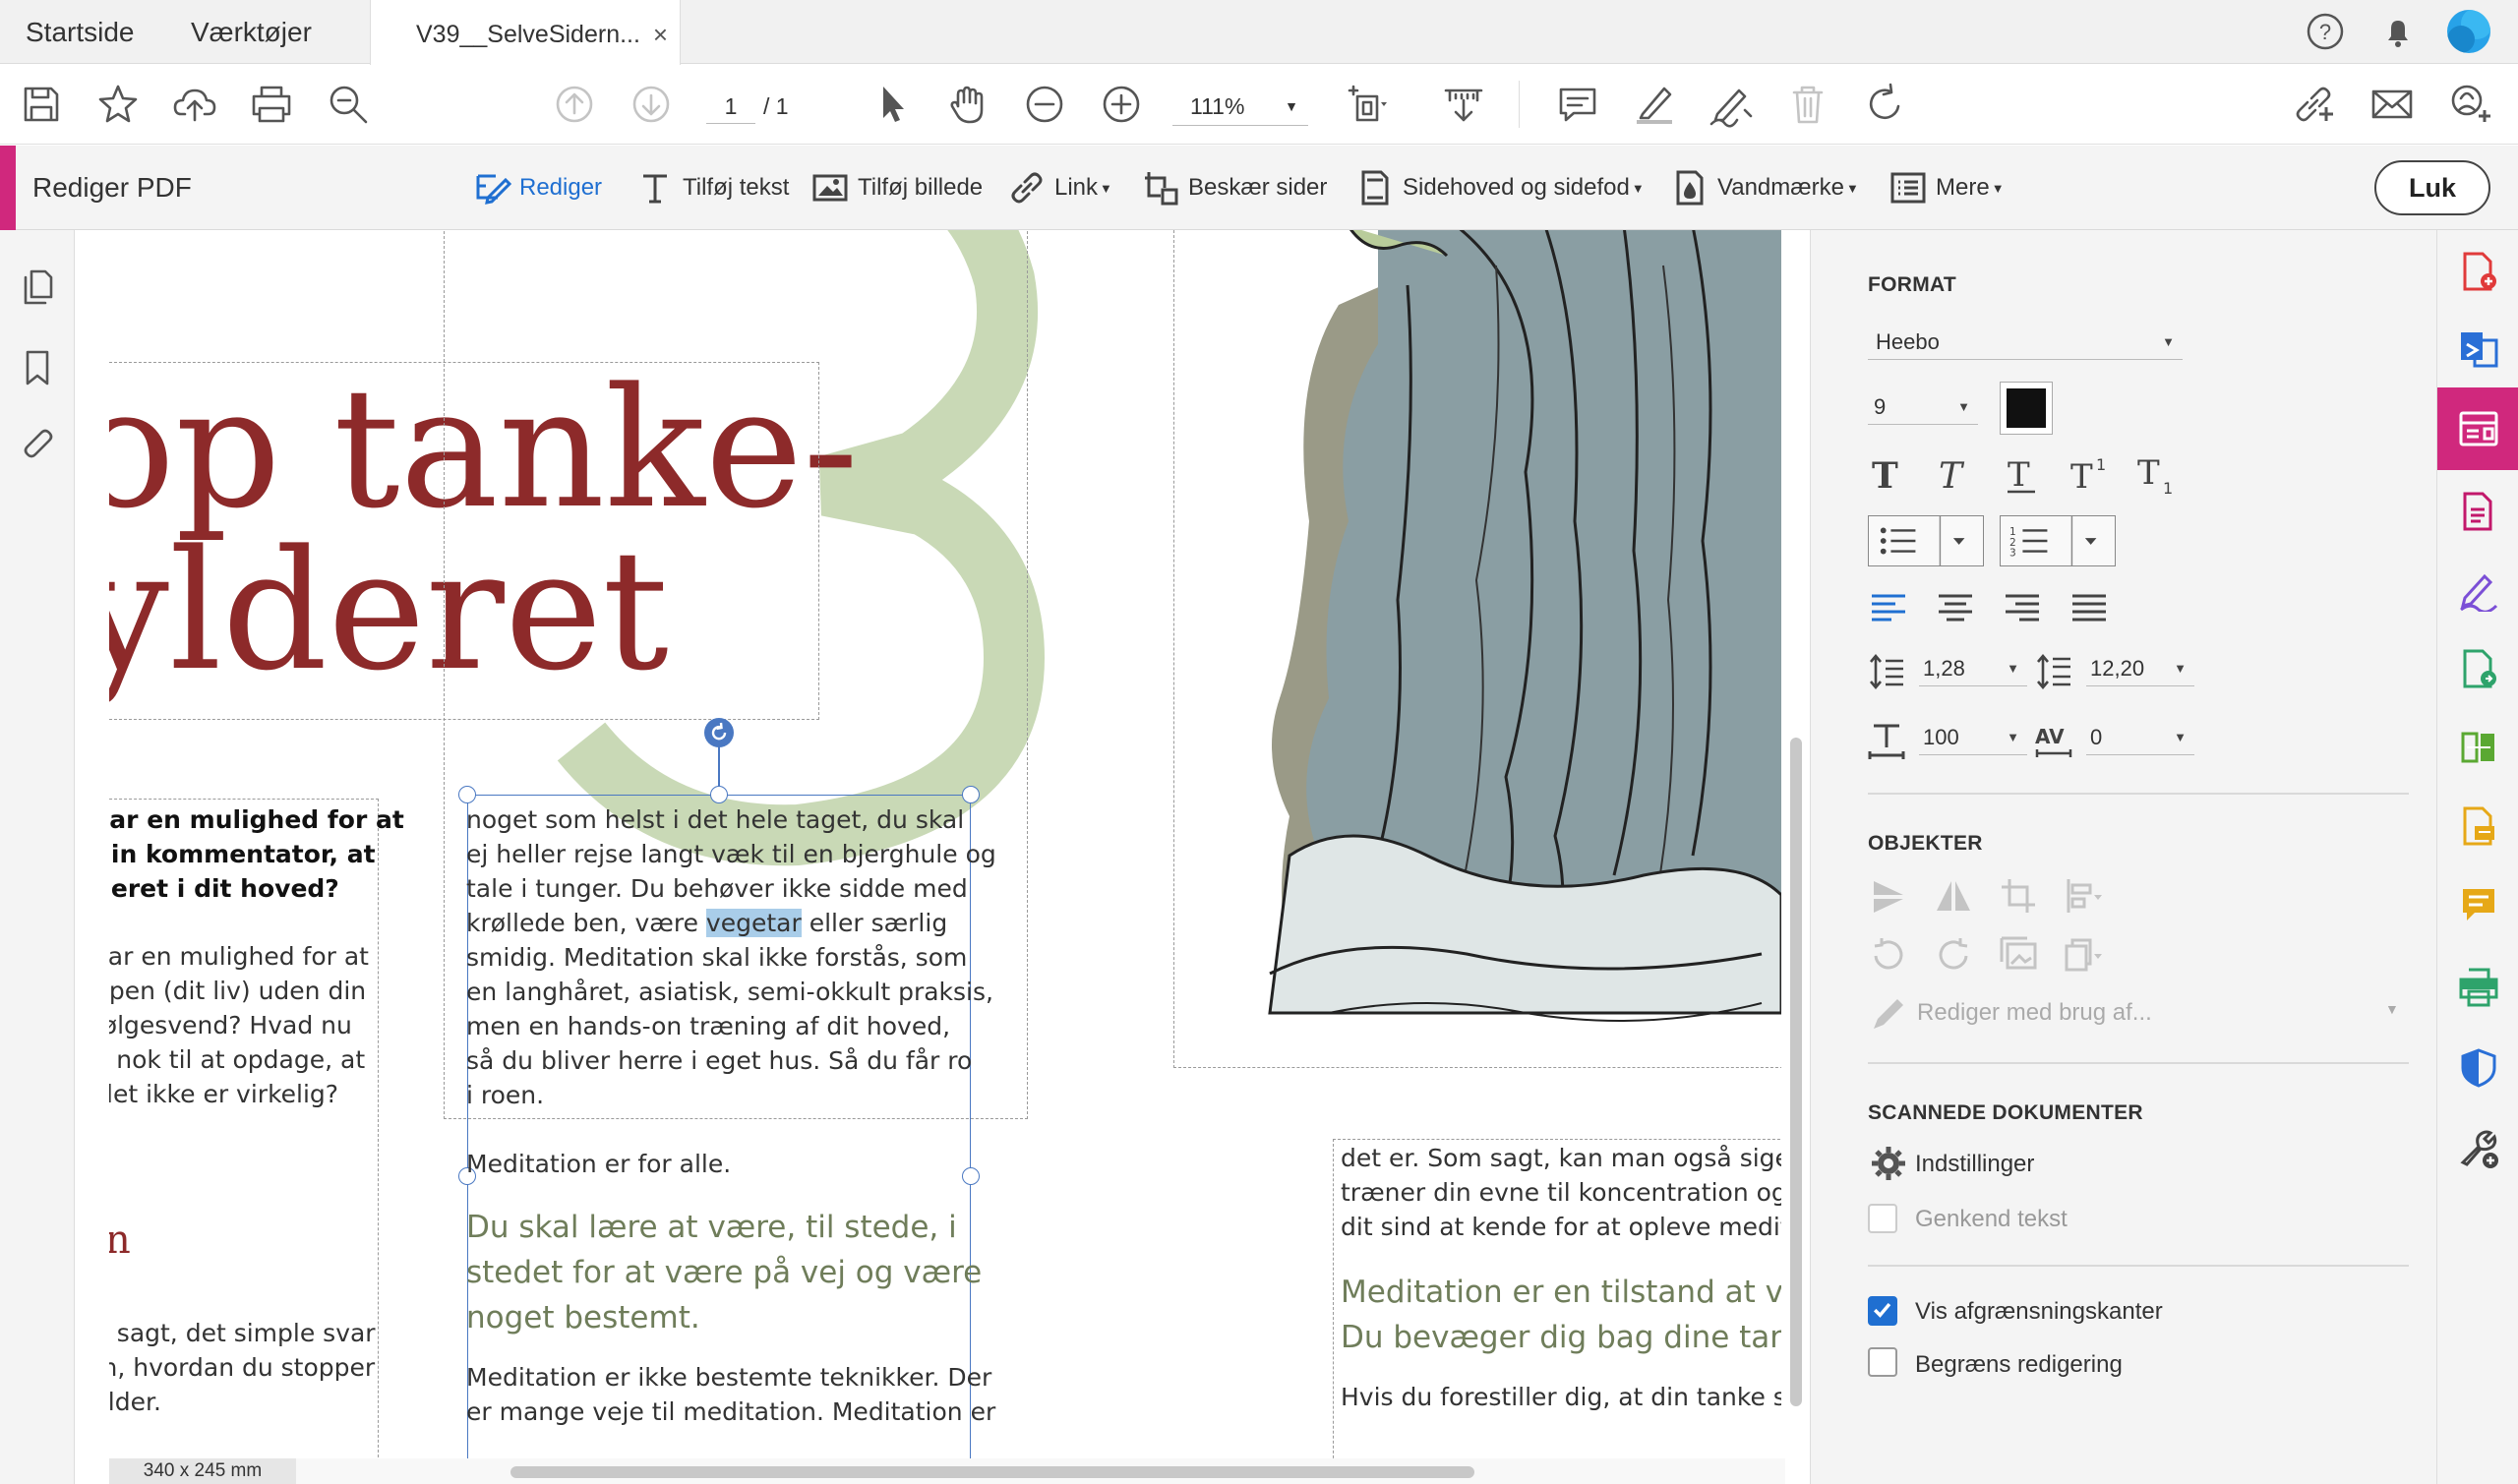 The image size is (2518, 1484). I want to click on zoom-out-icon, so click(1044, 105).